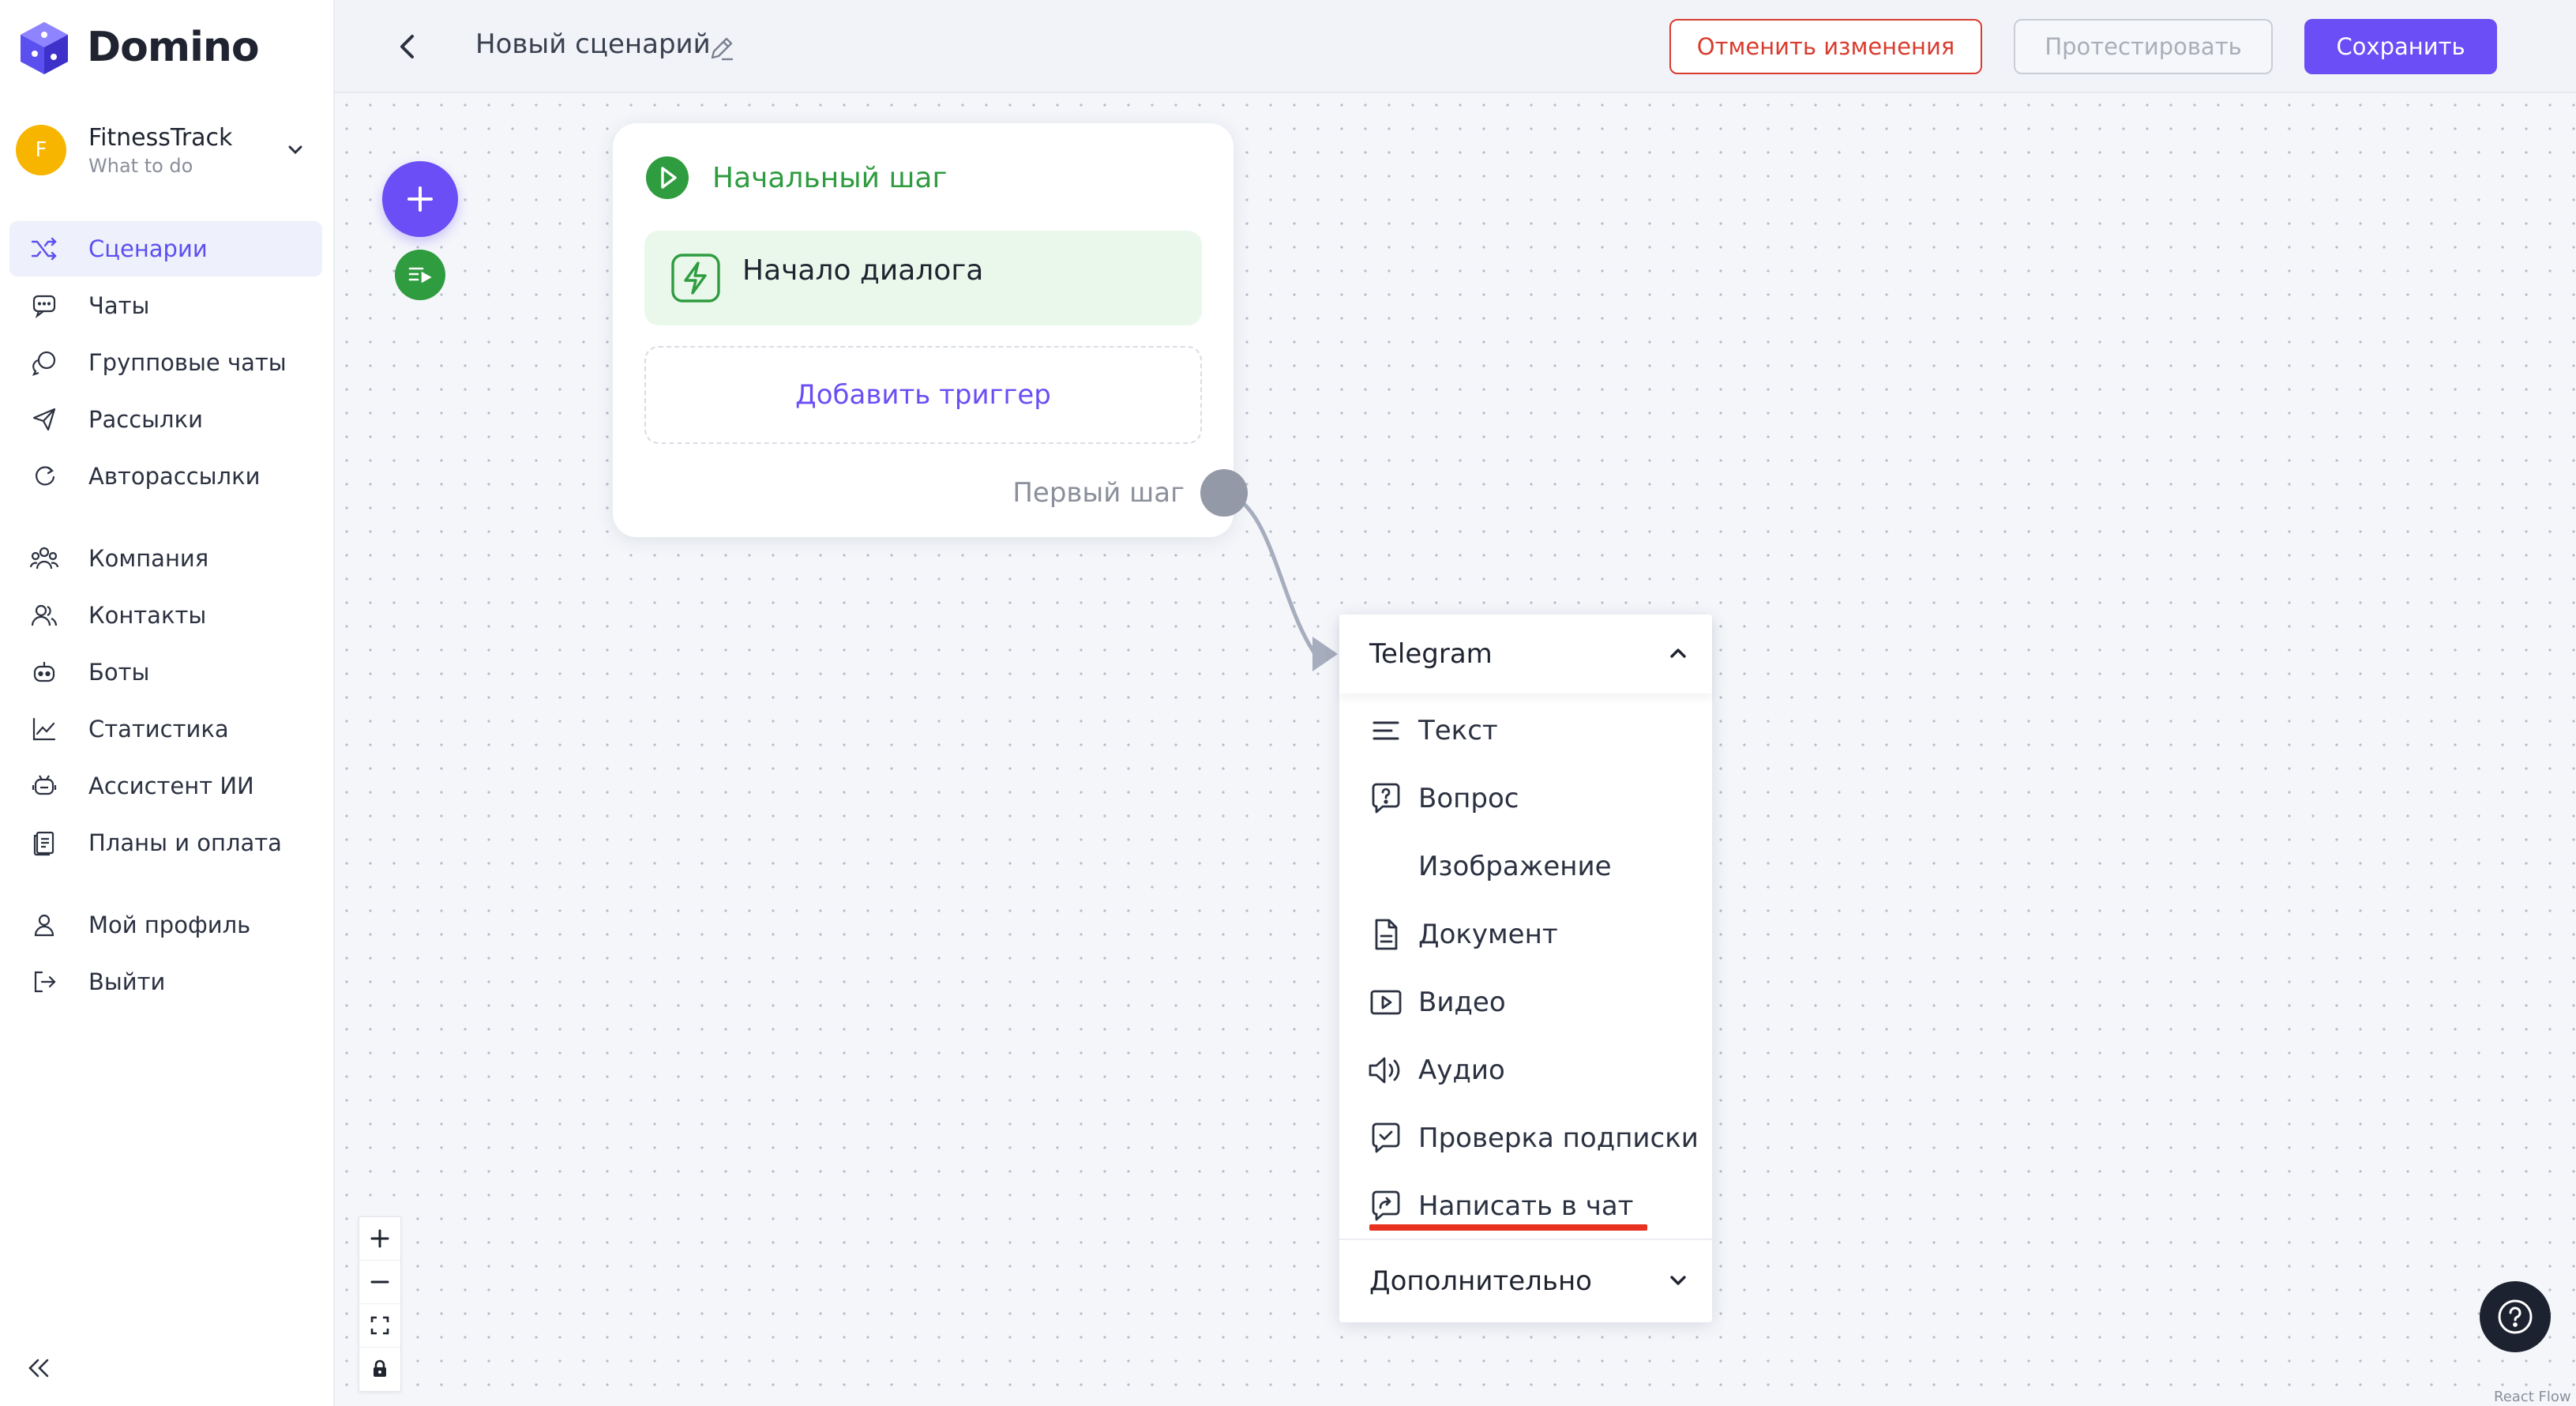 The height and width of the screenshot is (1406, 2576). Describe the element at coordinates (44, 672) in the screenshot. I see `bot-icon` at that location.